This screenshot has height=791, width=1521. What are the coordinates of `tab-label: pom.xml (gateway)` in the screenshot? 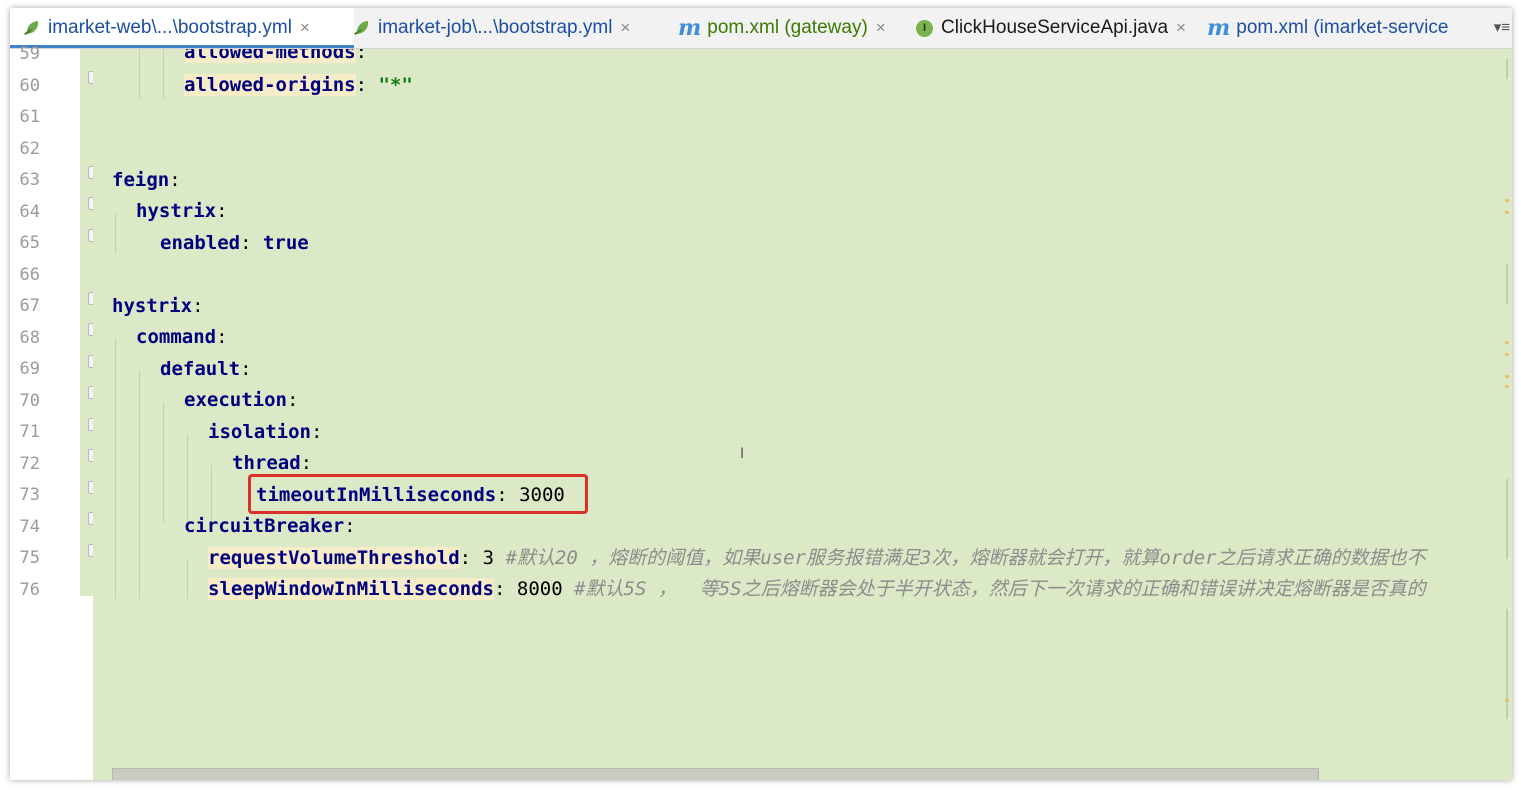 It's located at (787, 27).